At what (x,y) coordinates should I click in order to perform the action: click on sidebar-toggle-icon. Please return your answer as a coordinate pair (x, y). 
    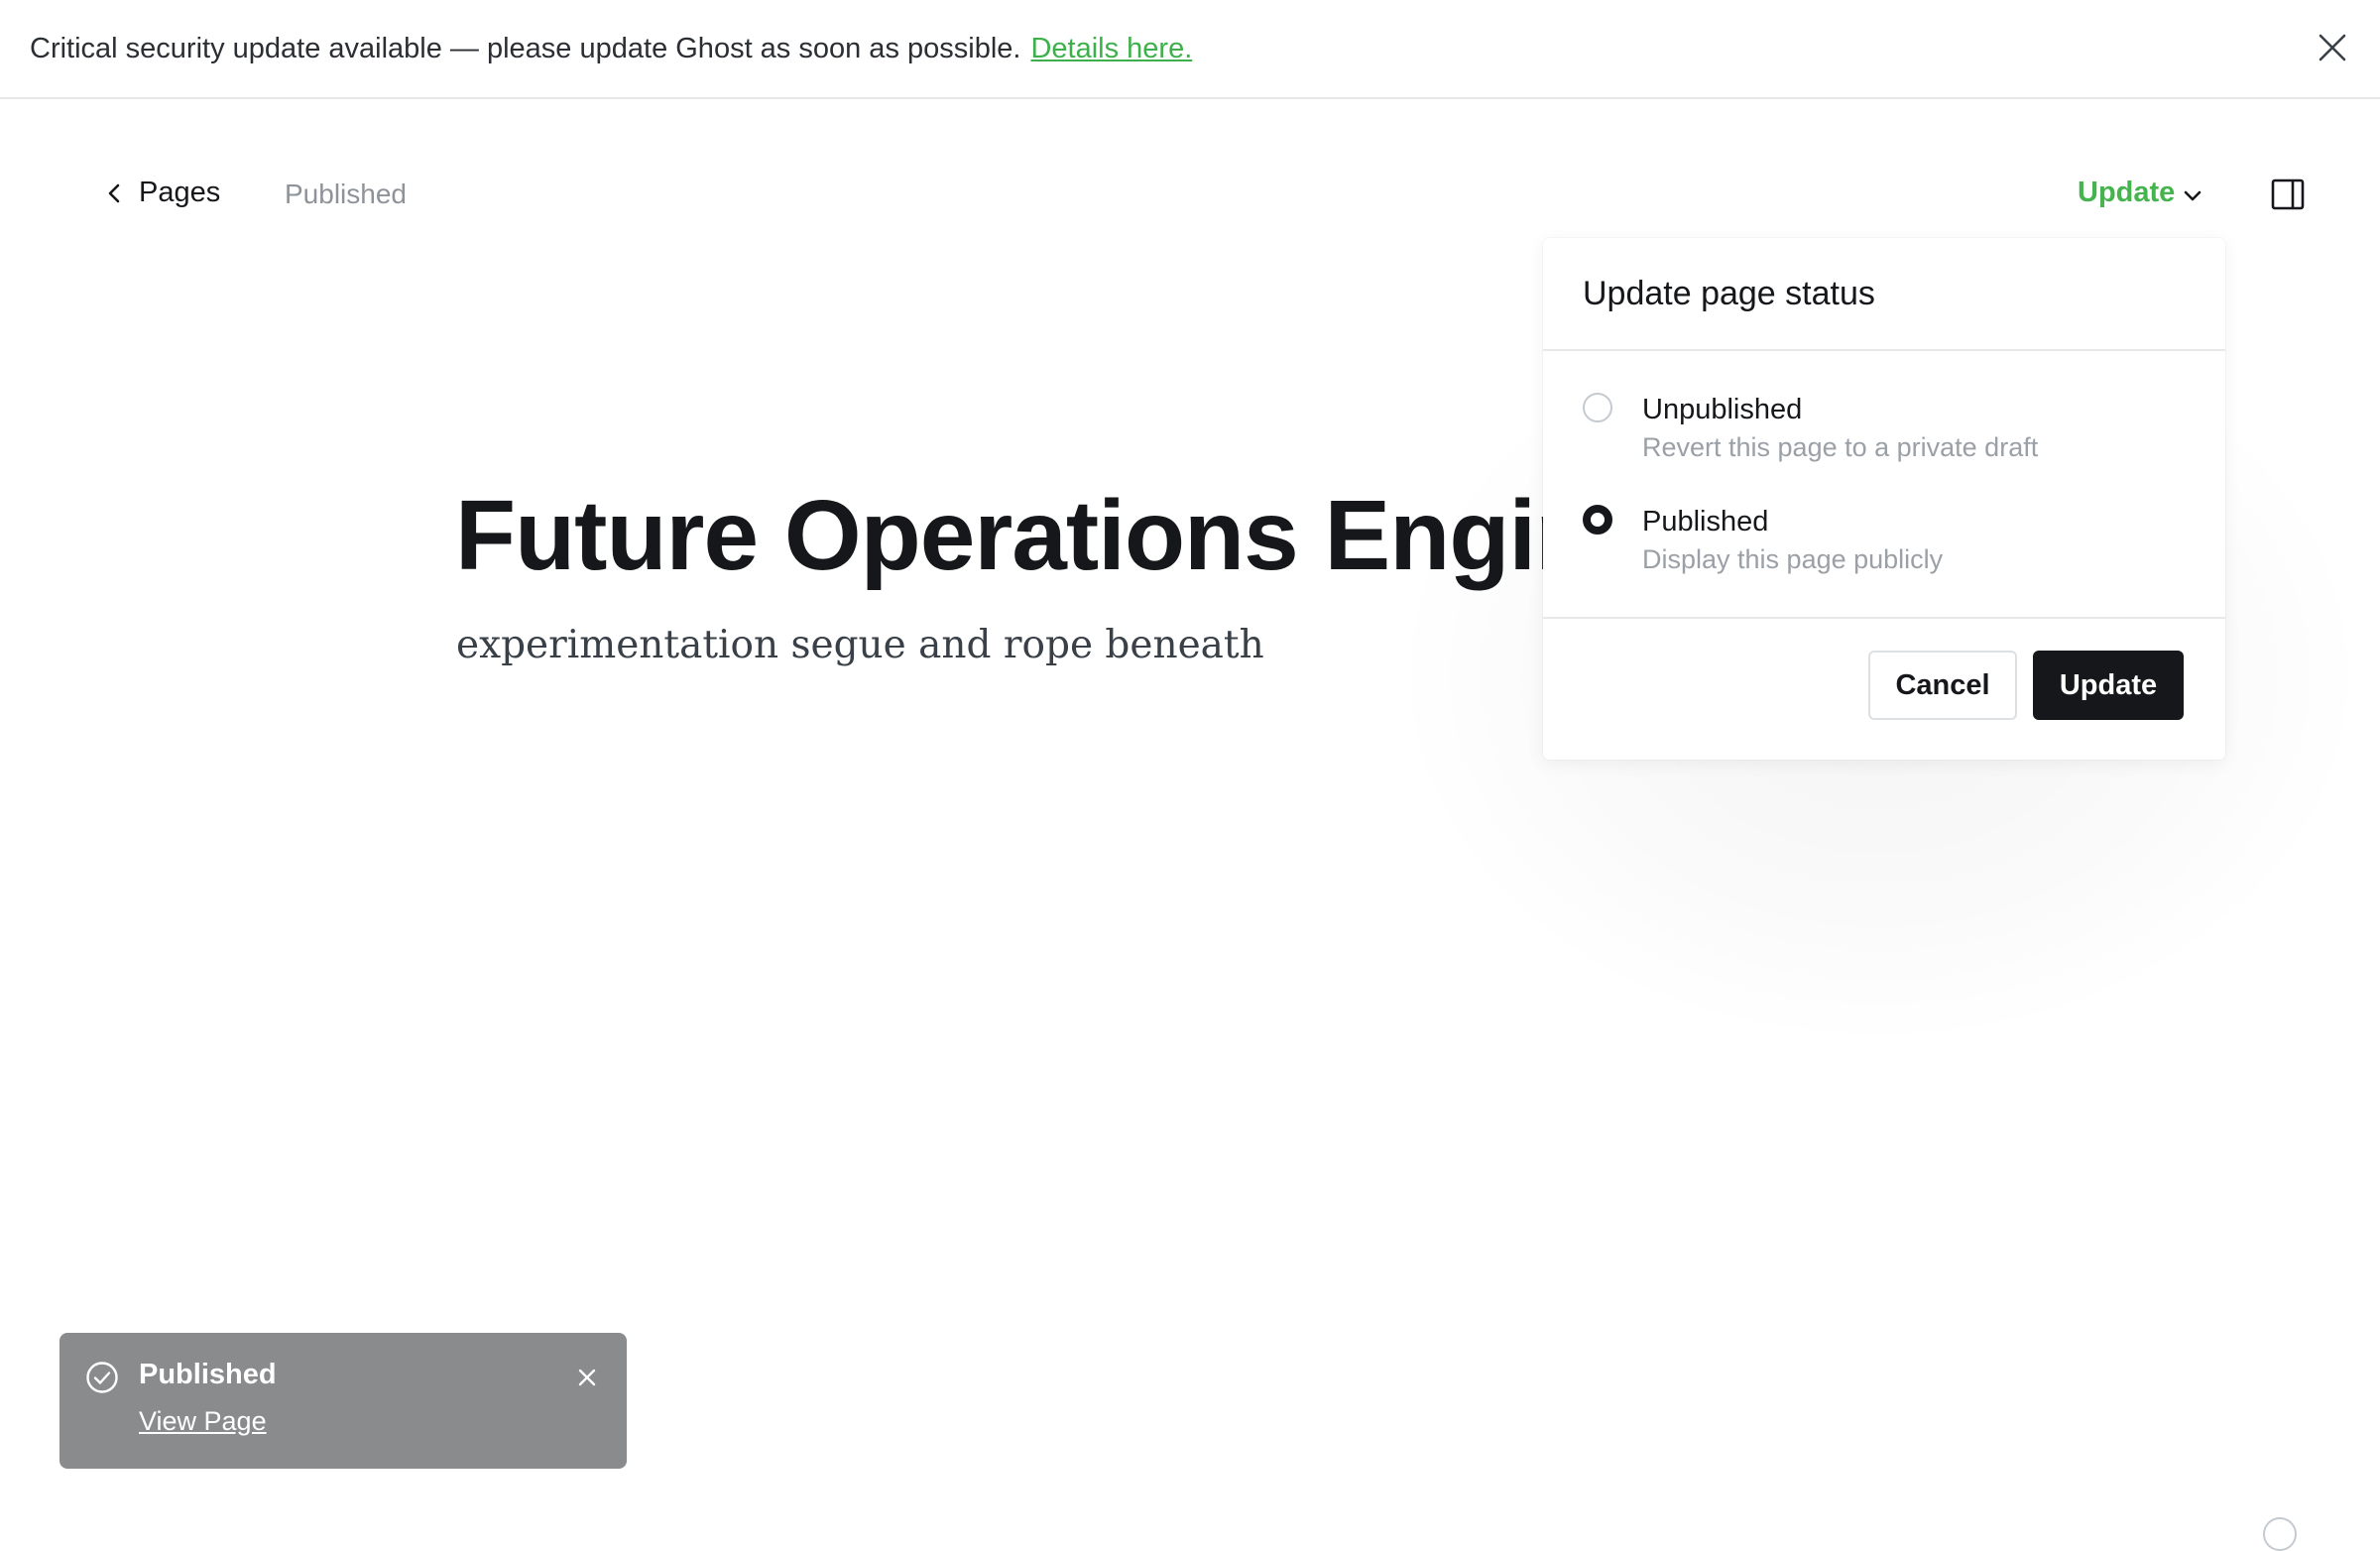
    Looking at the image, I should click on (2288, 194).